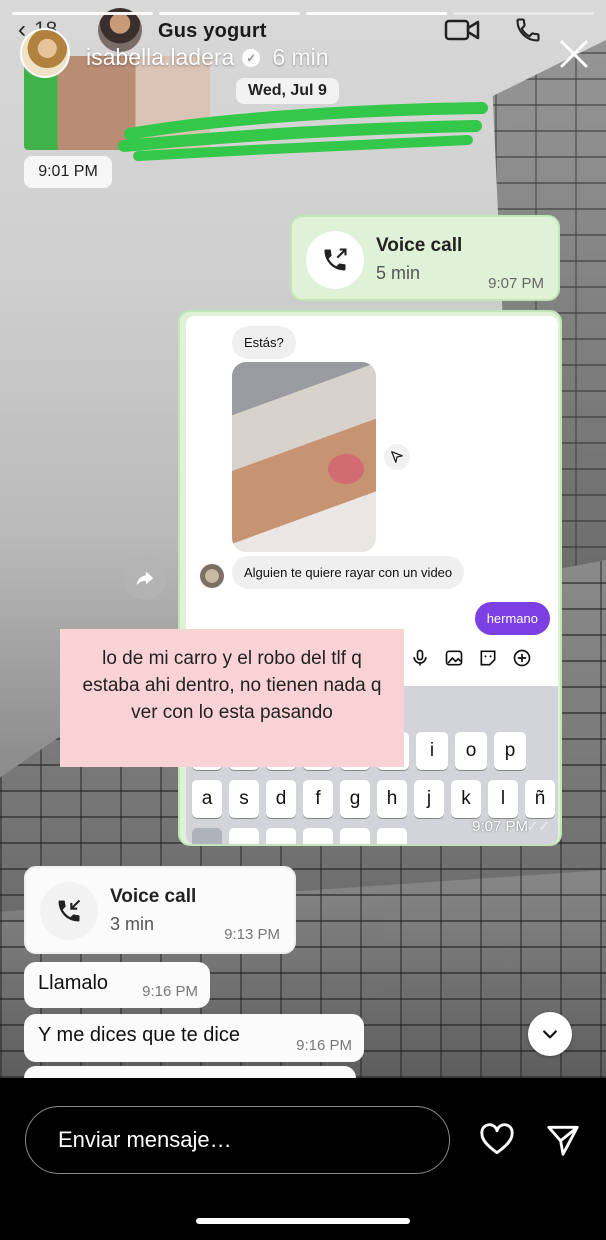 The image size is (606, 1240). Describe the element at coordinates (160, 57) in the screenshot. I see `username: isabella.ladera` at that location.